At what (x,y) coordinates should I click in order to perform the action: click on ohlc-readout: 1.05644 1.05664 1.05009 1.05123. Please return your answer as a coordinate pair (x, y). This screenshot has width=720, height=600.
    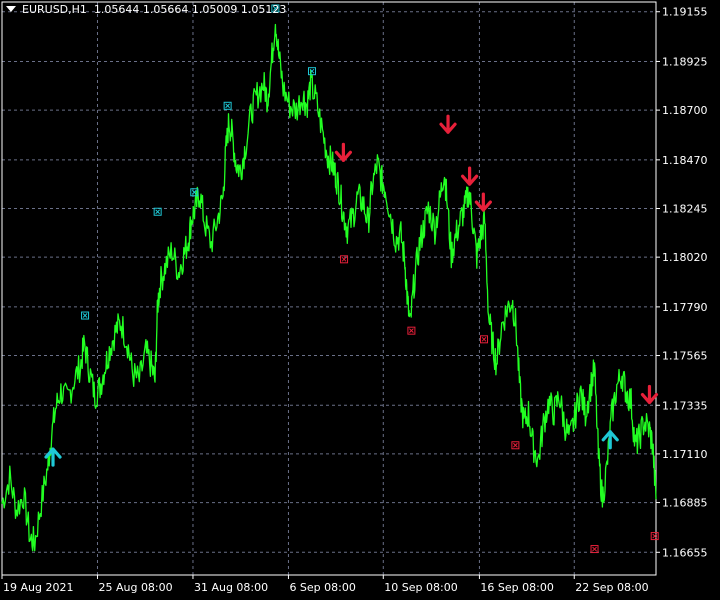
    Looking at the image, I should click on (190, 9).